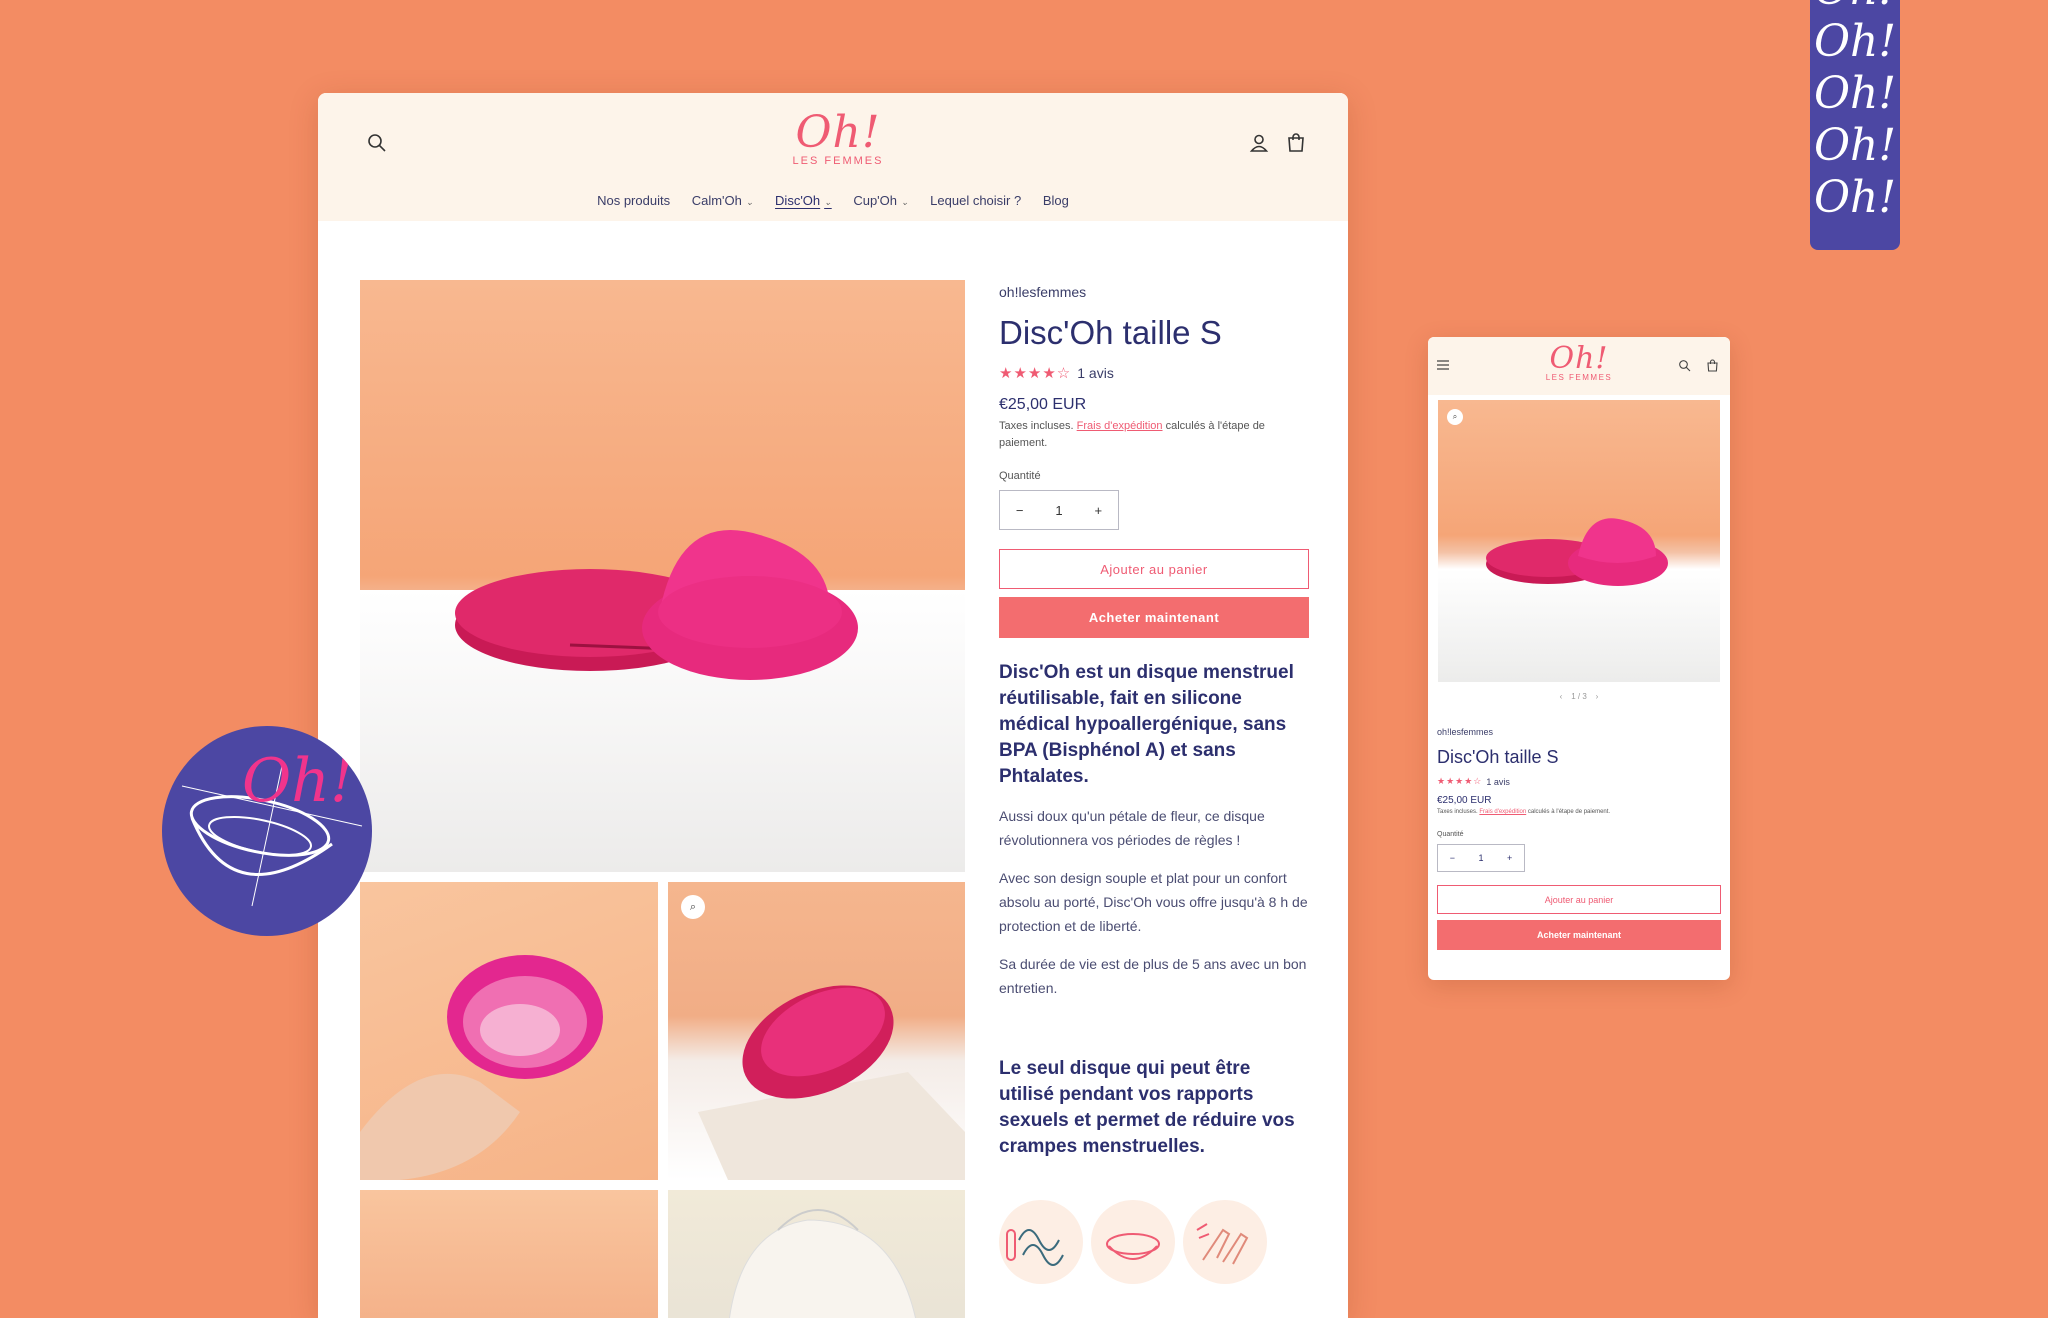 Image resolution: width=2048 pixels, height=1318 pixels. What do you see at coordinates (816, 1031) in the screenshot?
I see `product-image-disc-on-pouch: ⌕` at bounding box center [816, 1031].